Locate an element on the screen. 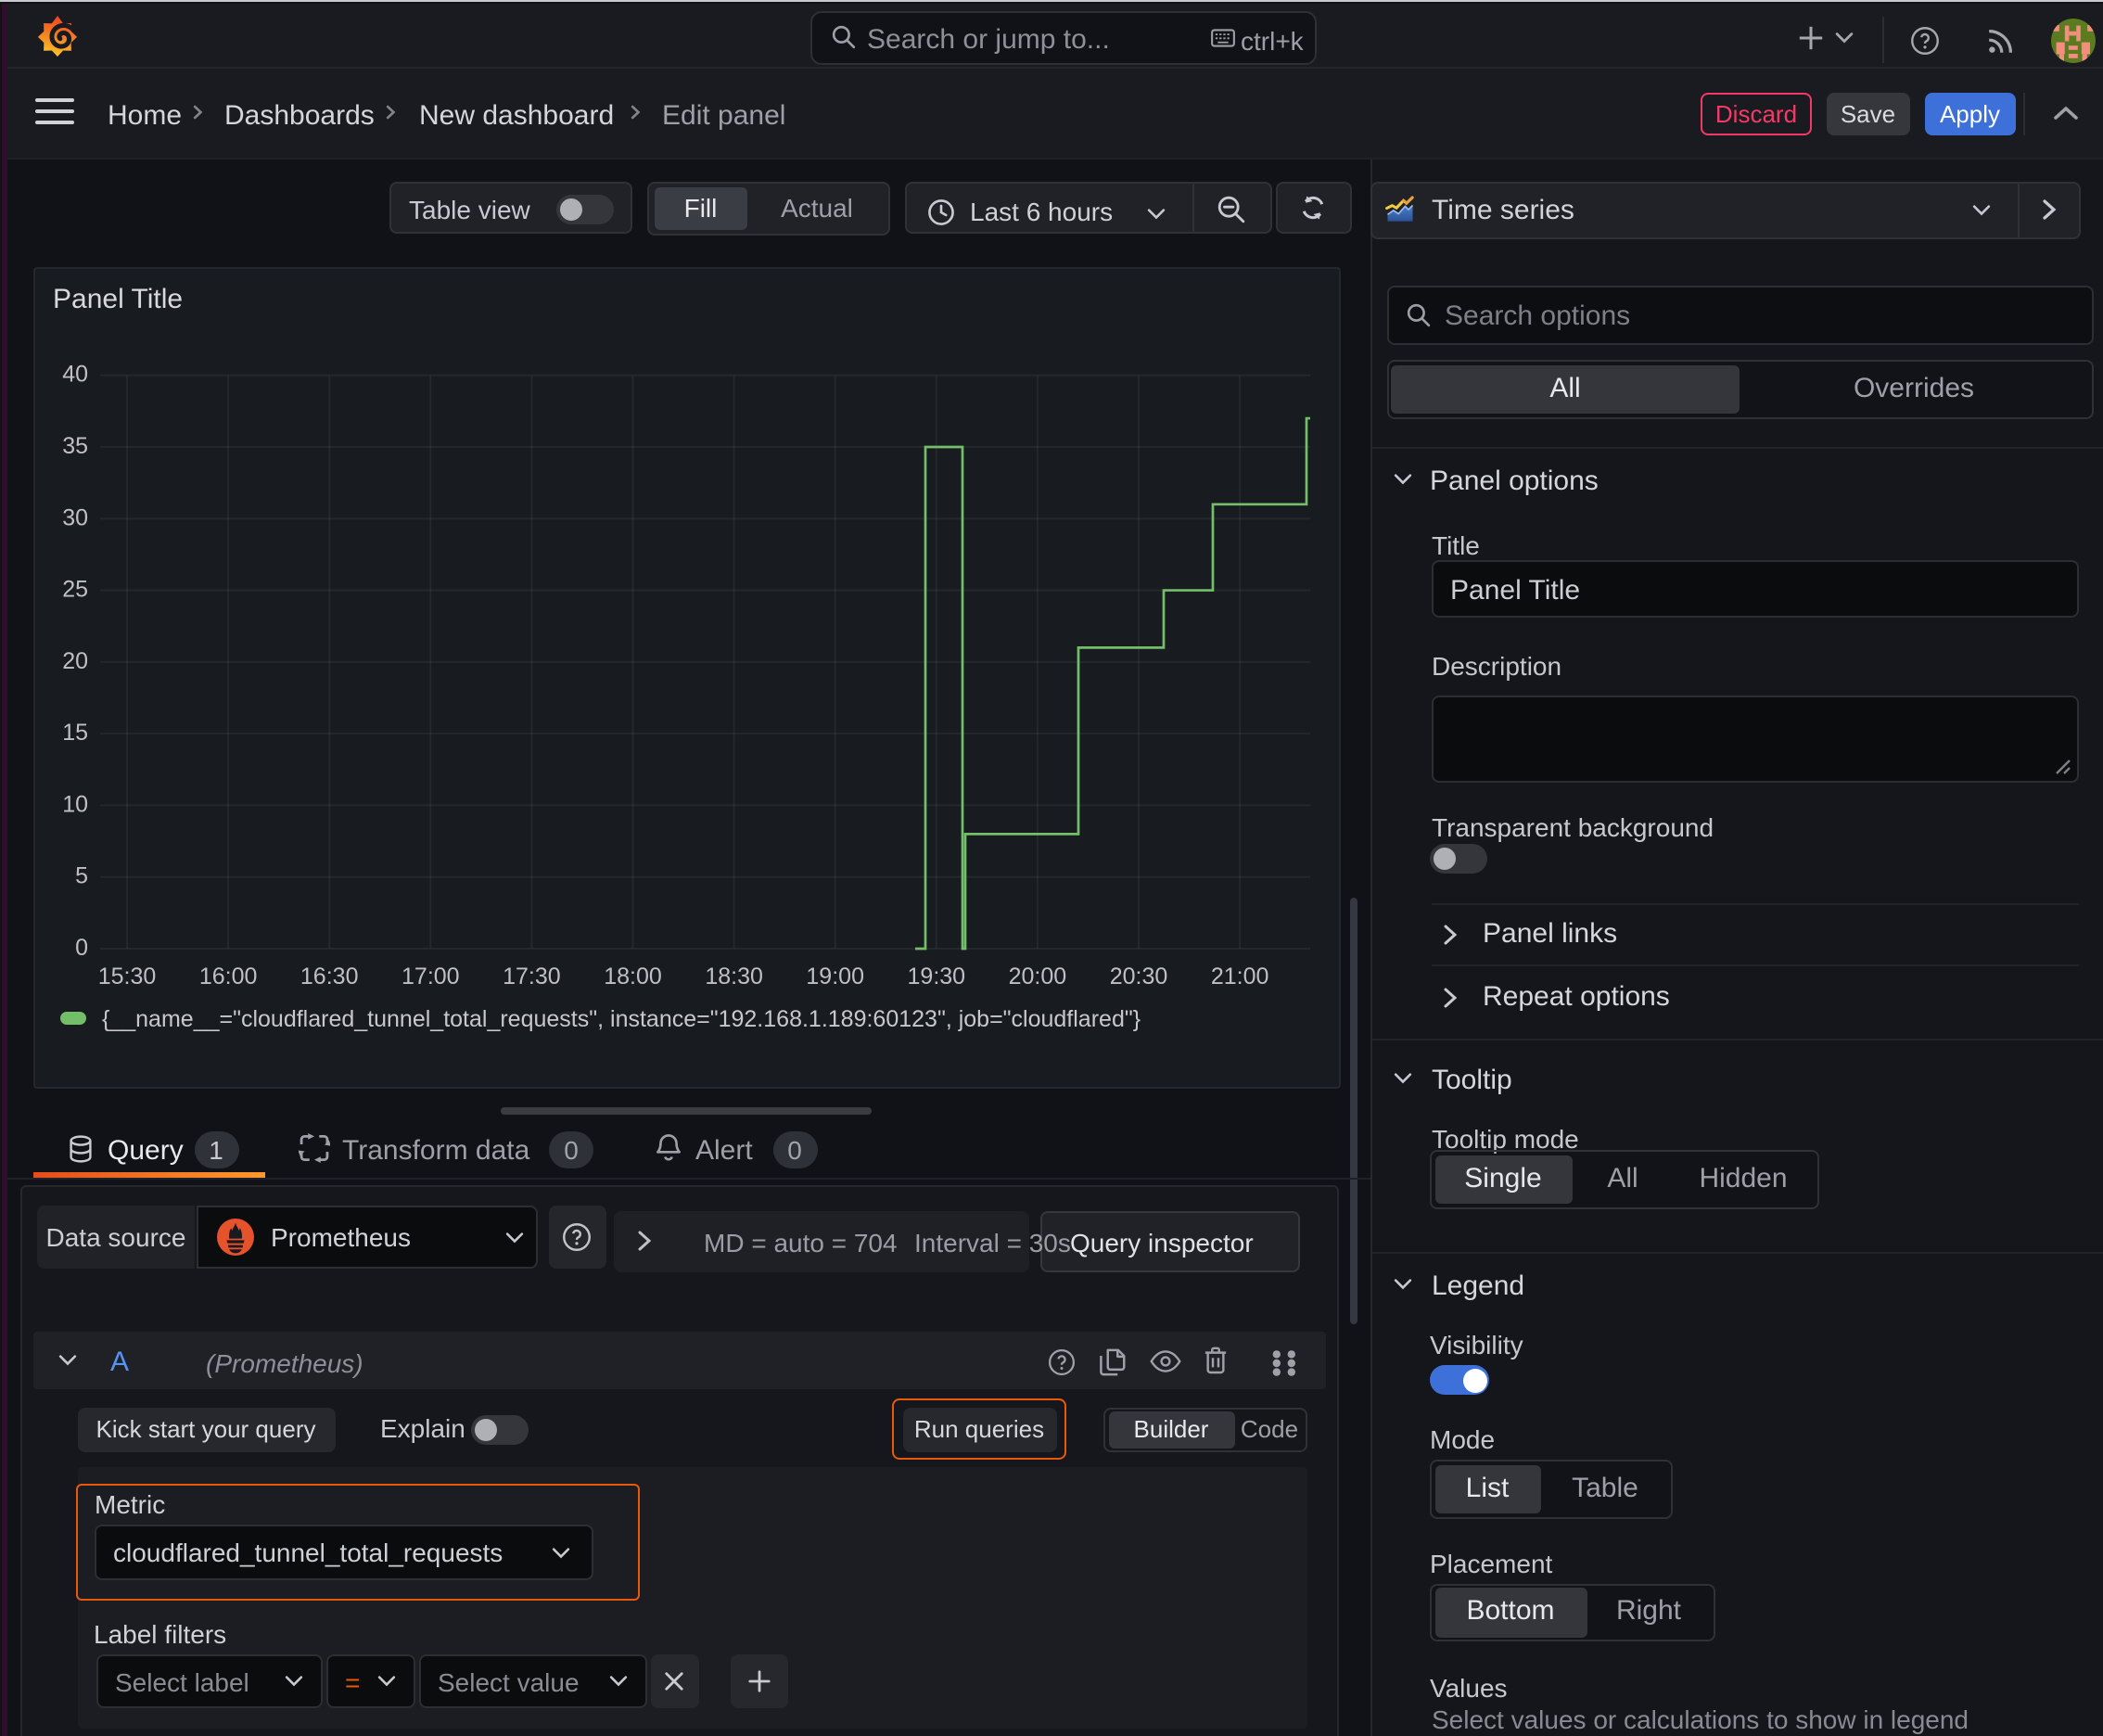  svg-text: 19:30 is located at coordinates (936, 976).